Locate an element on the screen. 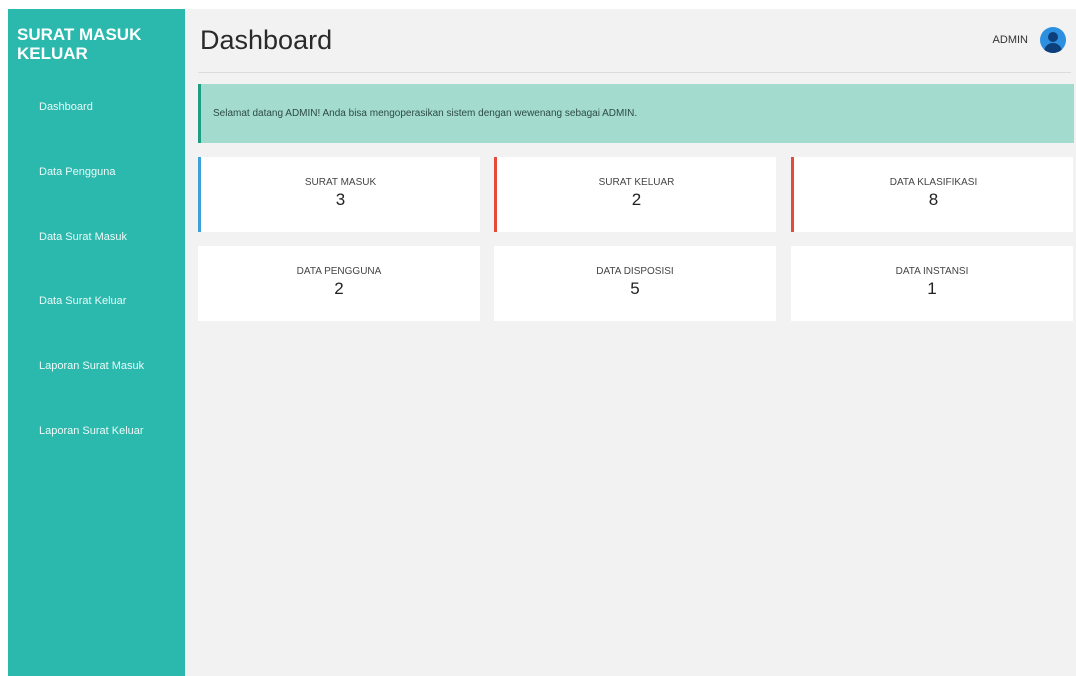  card-label: SURAT KELUAR is located at coordinates (636, 182).